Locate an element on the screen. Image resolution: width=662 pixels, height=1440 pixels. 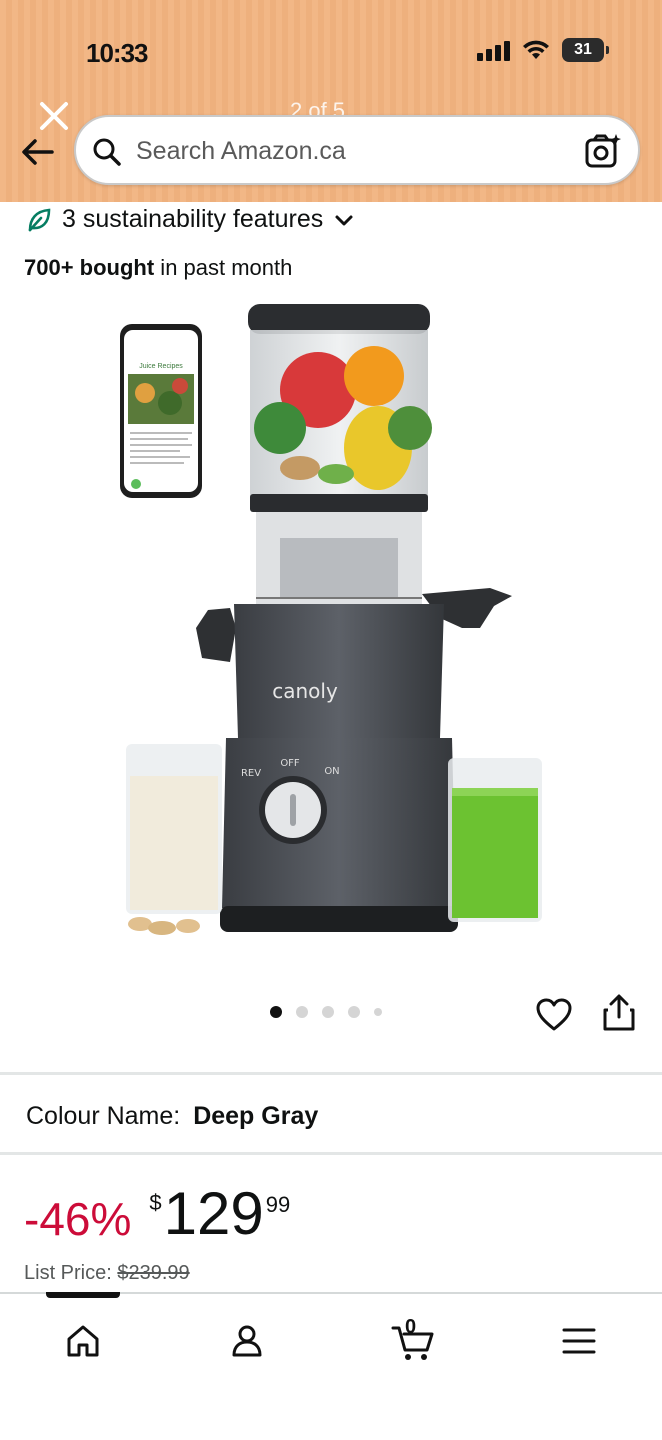
knob-label-off: OFF is located at coordinates (290, 763).